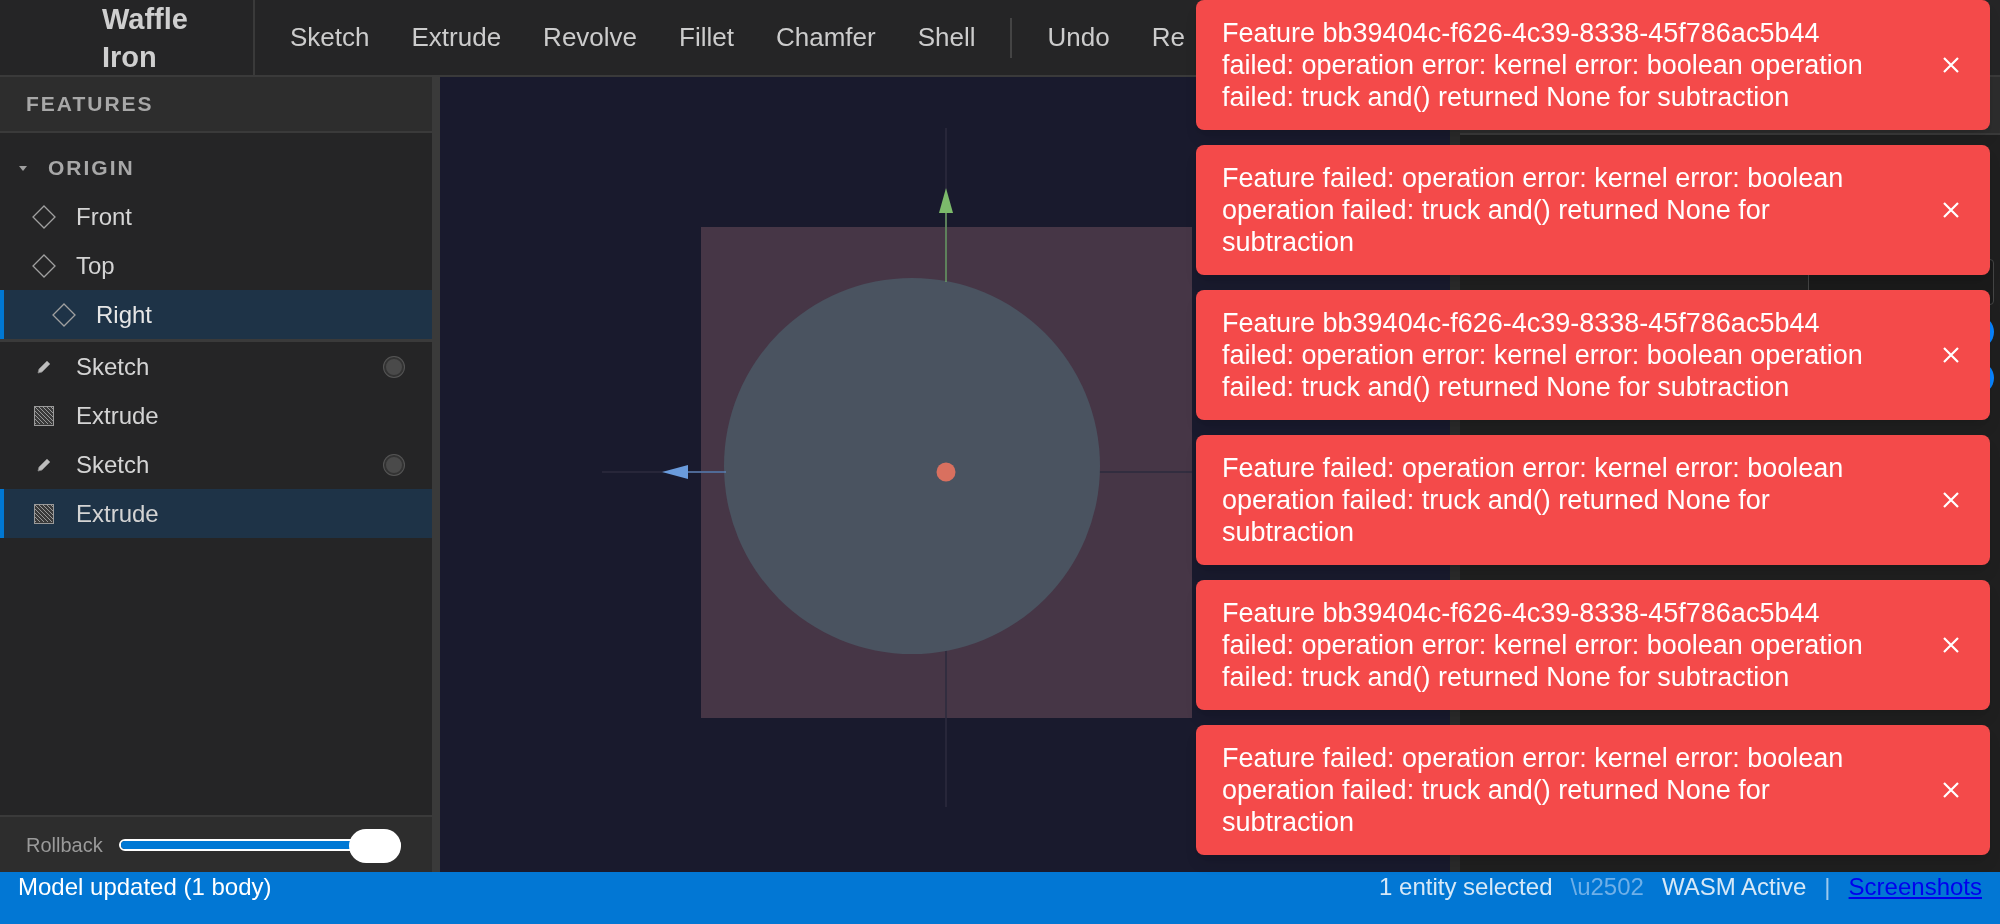  Describe the element at coordinates (694, 472) in the screenshot. I see `x-axis-arrow` at that location.